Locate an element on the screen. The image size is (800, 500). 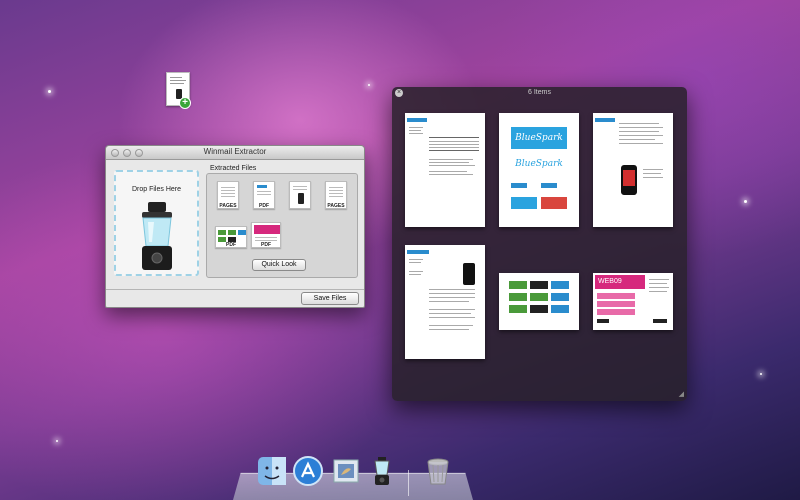
quick-look-button: Quick Look is located at coordinates (279, 265).